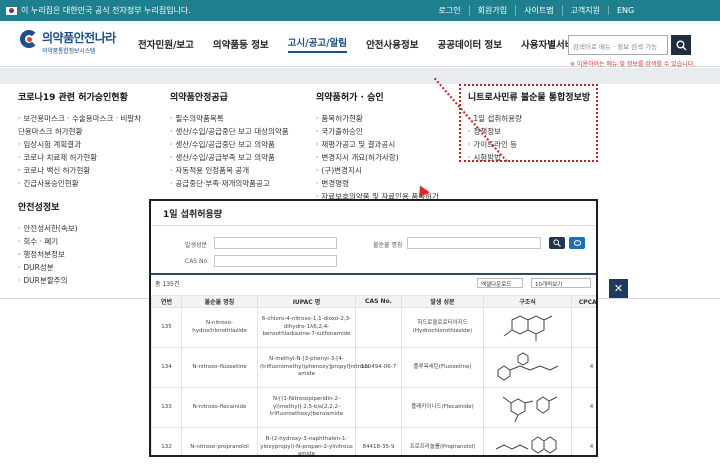 Image resolution: width=720 pixels, height=465 pixels. What do you see at coordinates (442, 367) in the screenshot?
I see `cell-source: 플루옥세틴(Fluoxetine)` at bounding box center [442, 367].